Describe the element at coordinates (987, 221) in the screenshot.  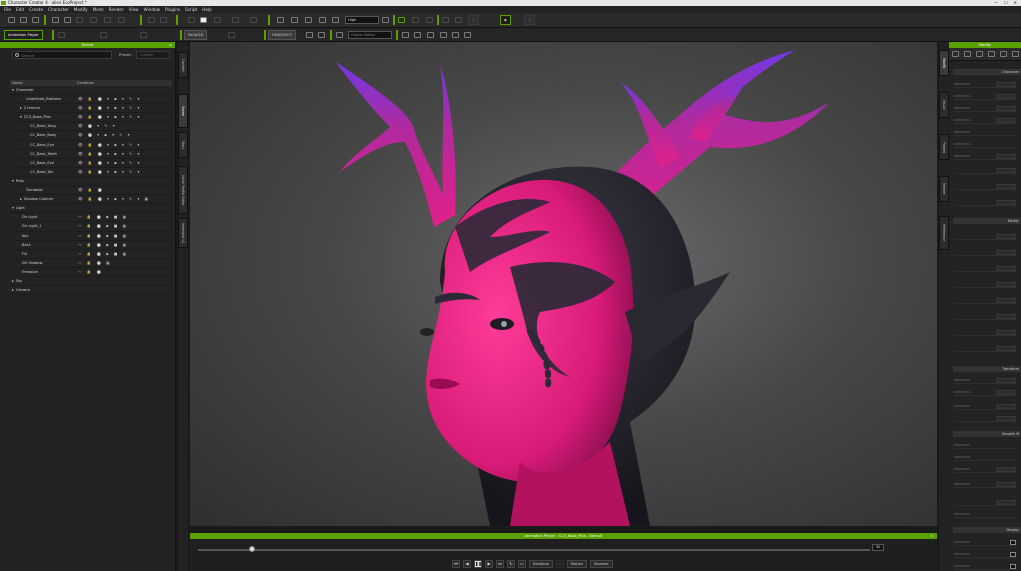
I see `section-modify: Modify` at that location.